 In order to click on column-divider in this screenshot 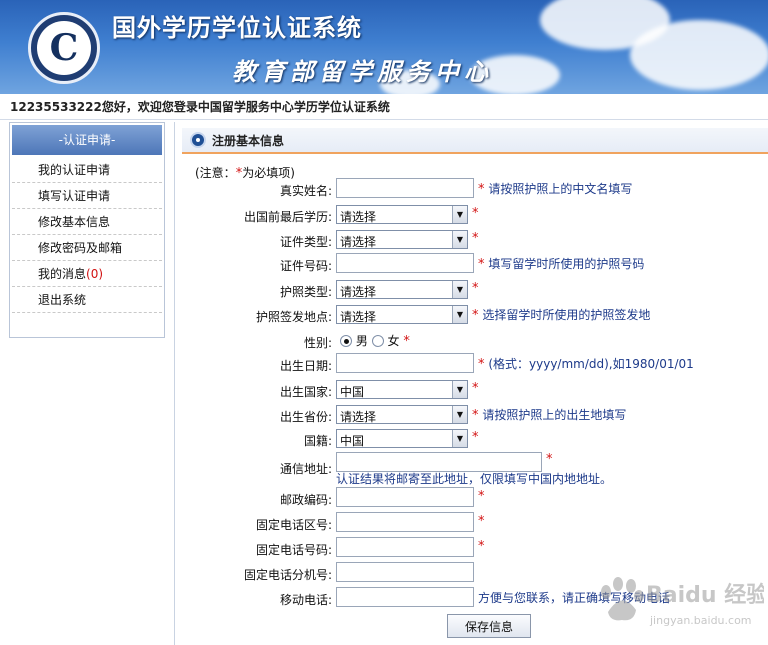, I will do `click(174, 383)`.